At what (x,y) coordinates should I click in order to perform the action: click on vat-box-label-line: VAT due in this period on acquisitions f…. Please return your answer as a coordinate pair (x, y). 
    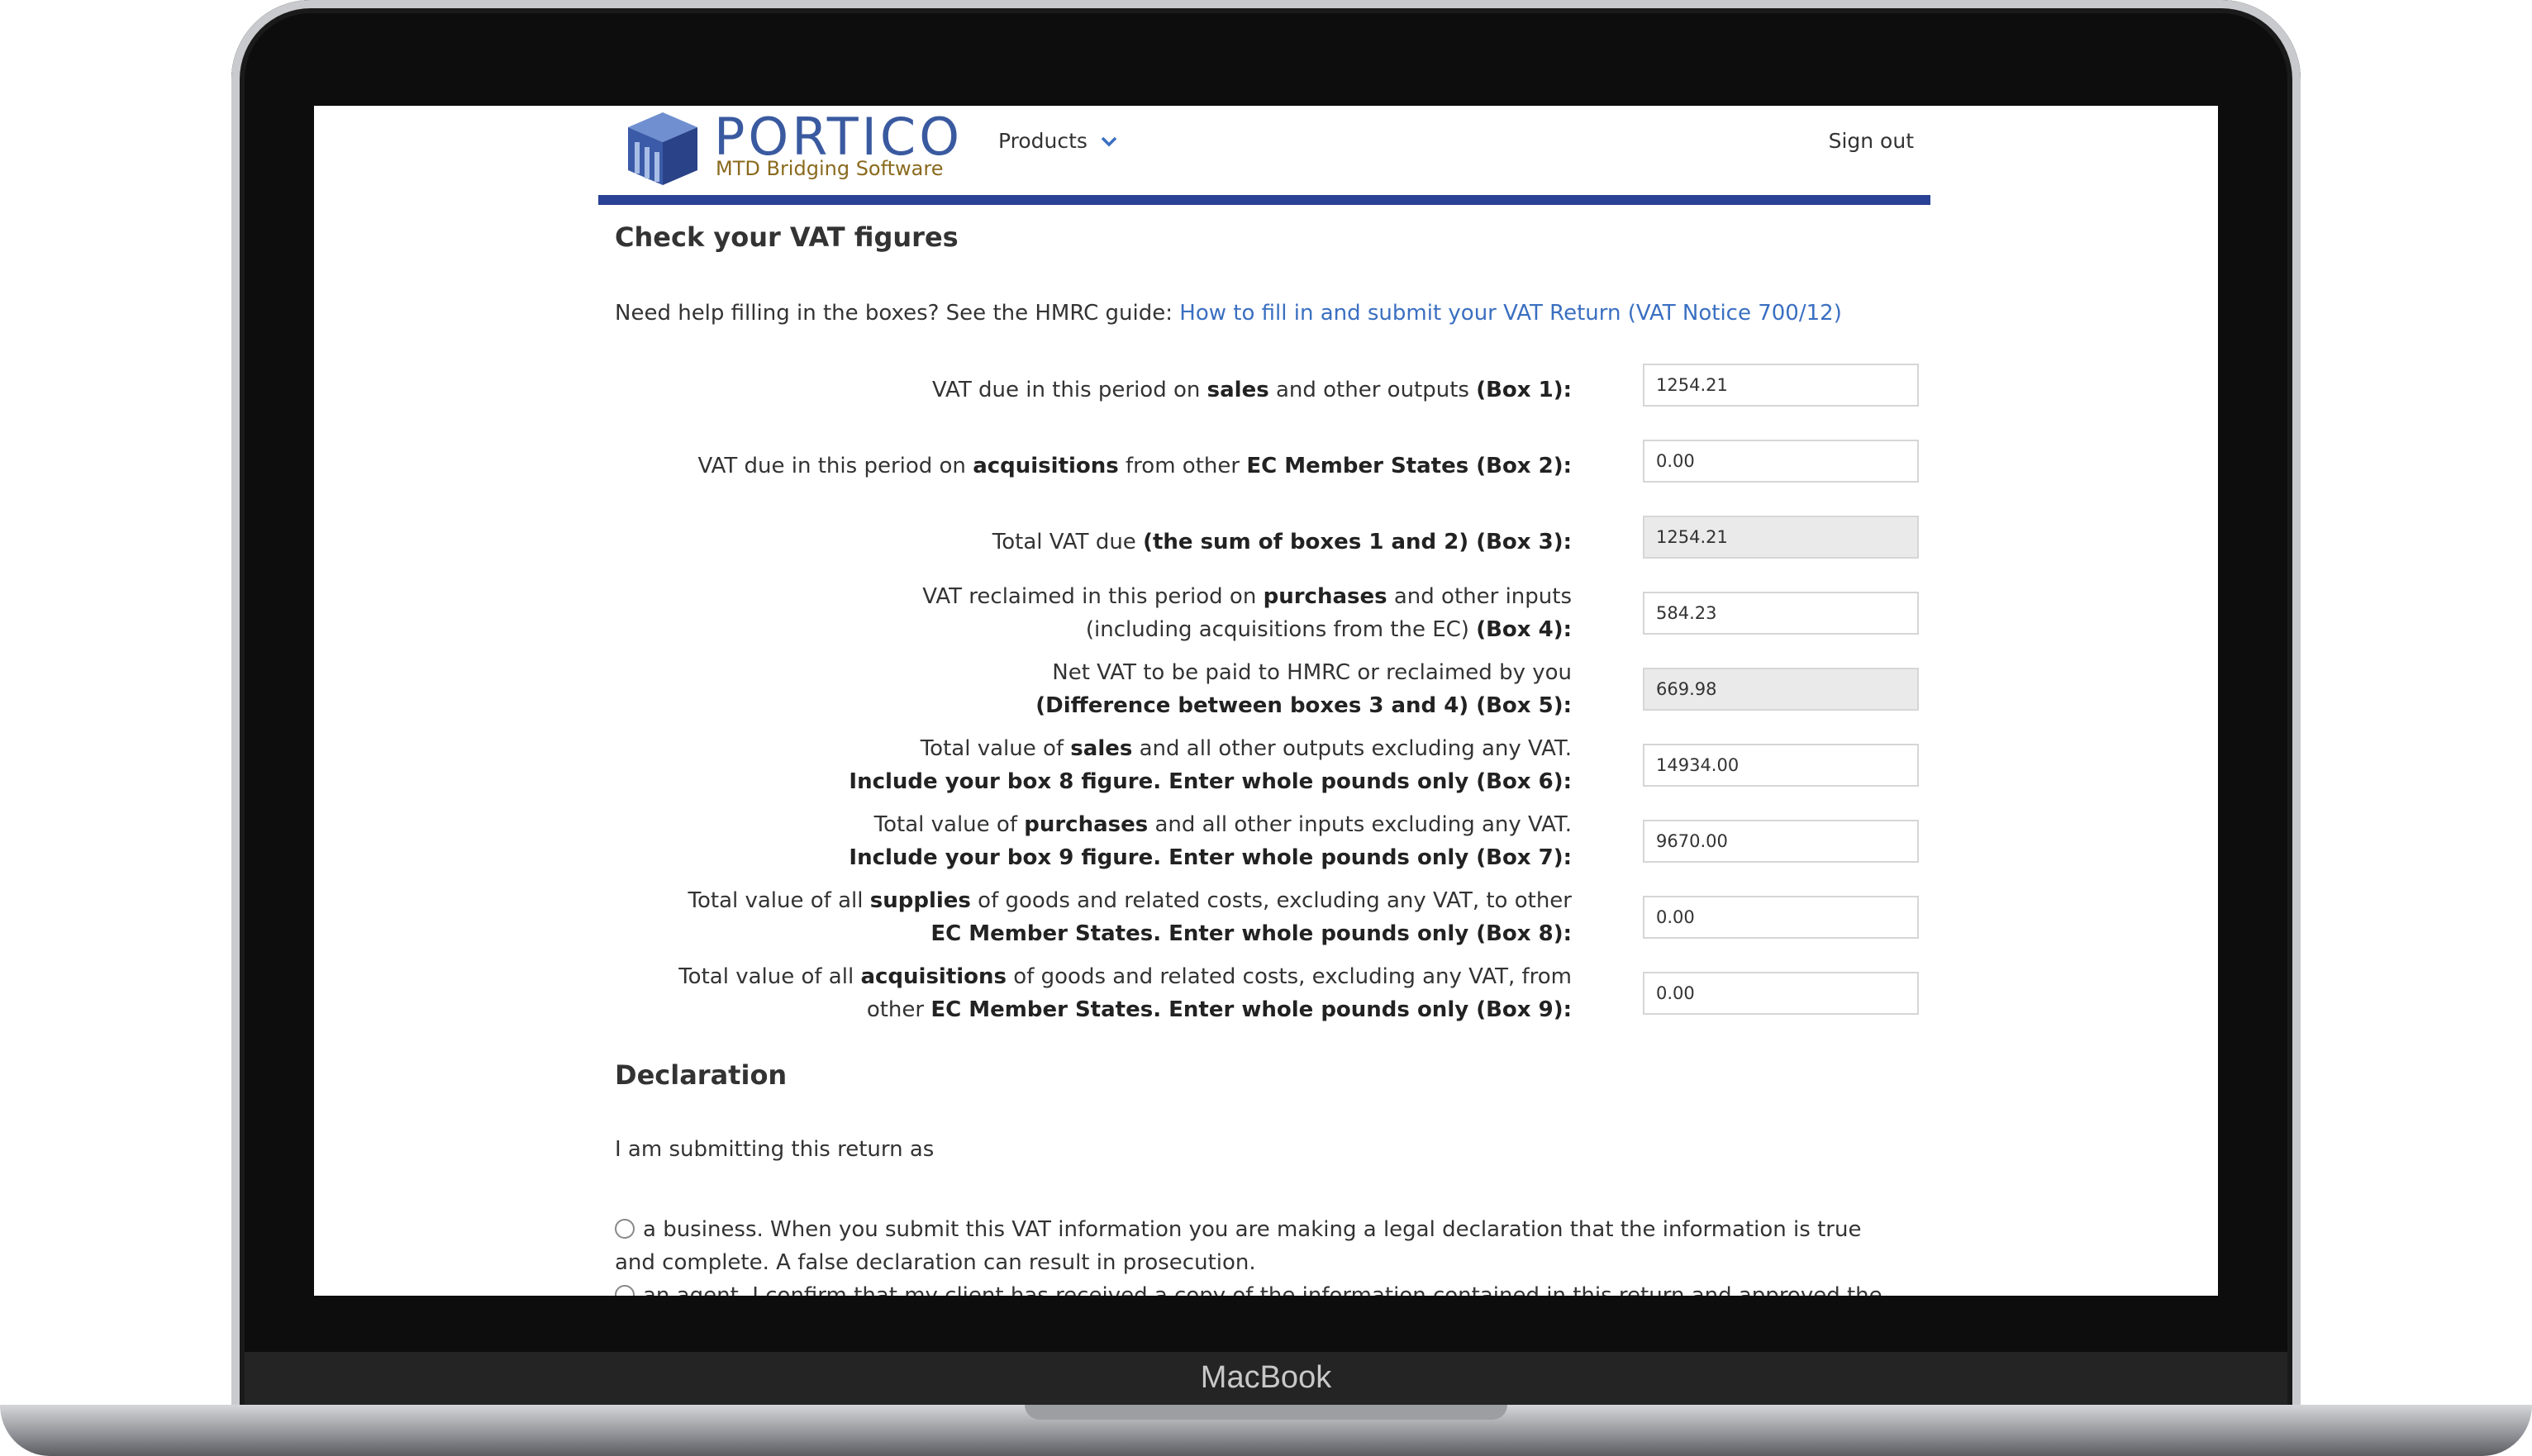
    Looking at the image, I should click on (1076, 466).